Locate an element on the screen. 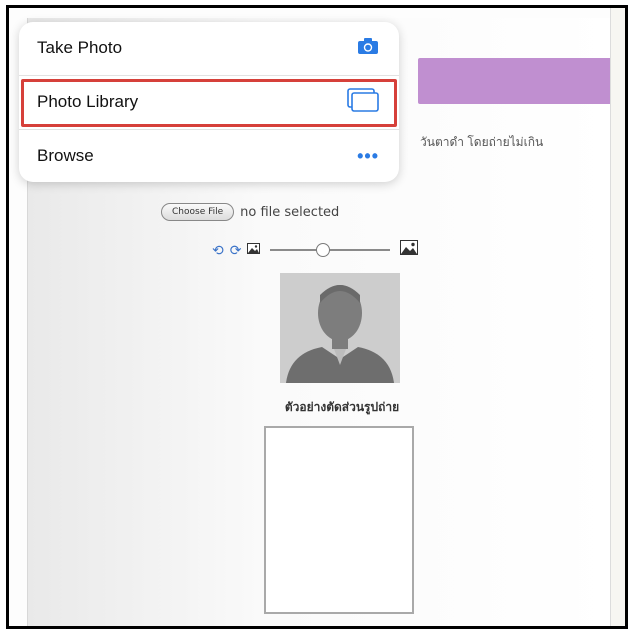  crop-preview-caption: ตัวอย่างตัดส่วนรูปถ่าย is located at coordinates (342, 407).